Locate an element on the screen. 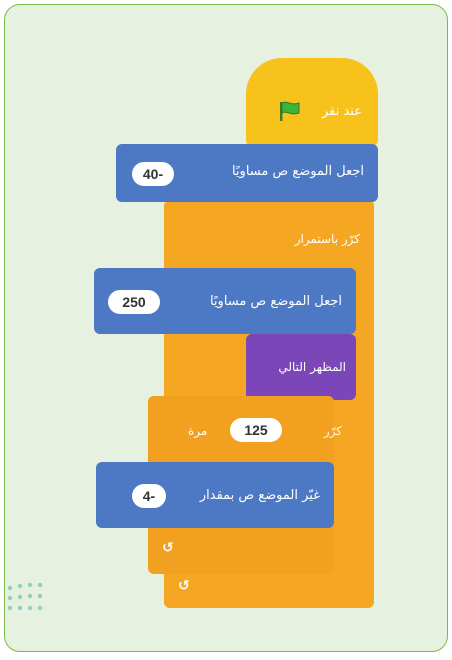  repeat-loop-arrow-icon: ↺ is located at coordinates (168, 548).